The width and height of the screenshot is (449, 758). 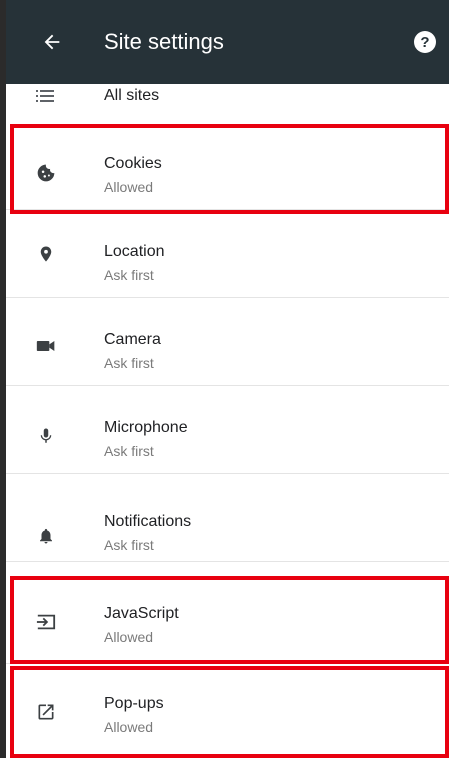 What do you see at coordinates (132, 95) in the screenshot?
I see `all-sites-label: All sites` at bounding box center [132, 95].